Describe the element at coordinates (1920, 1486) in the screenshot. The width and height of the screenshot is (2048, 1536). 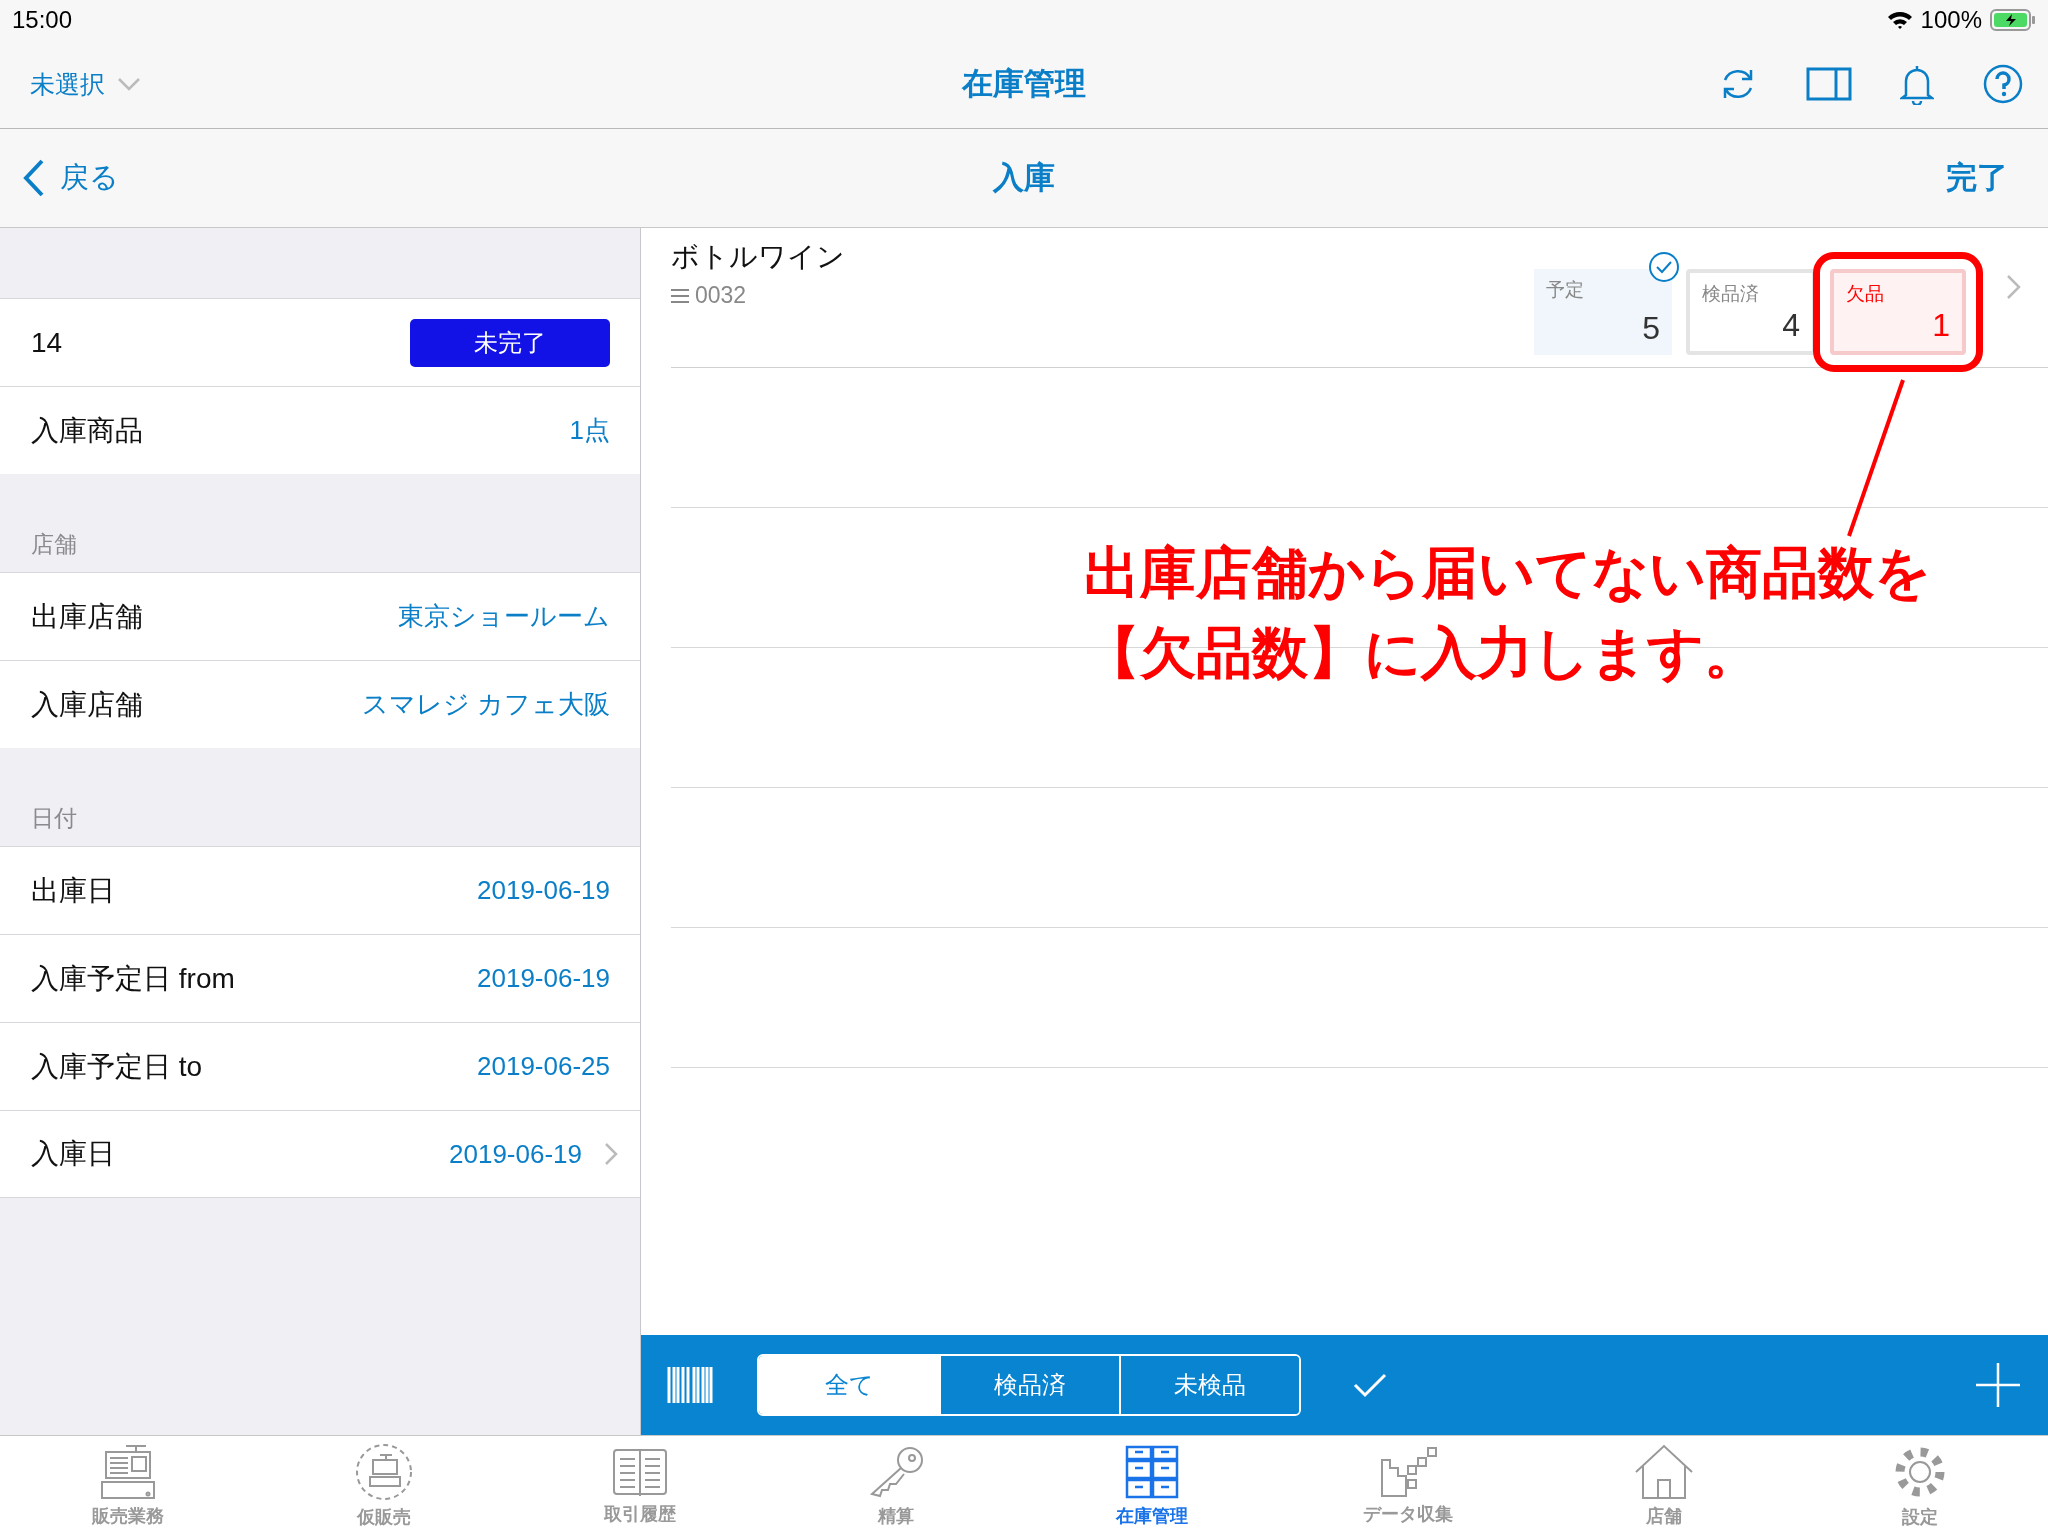
I see `tab-bar-item: 設定` at that location.